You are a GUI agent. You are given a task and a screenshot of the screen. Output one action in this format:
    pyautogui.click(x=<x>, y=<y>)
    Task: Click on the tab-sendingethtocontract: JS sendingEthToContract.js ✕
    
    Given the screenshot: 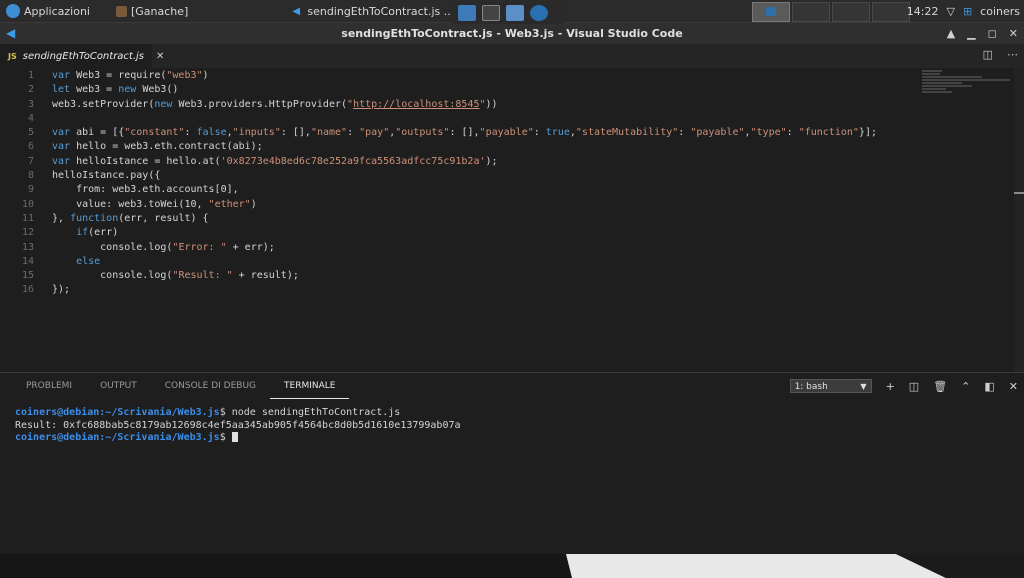 What is the action you would take?
    pyautogui.click(x=82, y=56)
    